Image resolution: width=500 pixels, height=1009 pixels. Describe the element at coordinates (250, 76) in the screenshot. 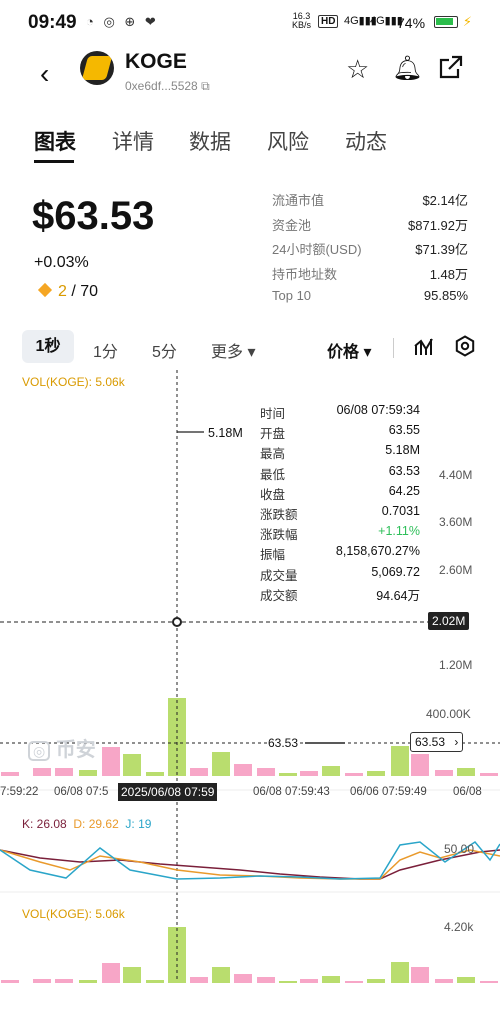

I see `token-header: ‹ KOGE 0xe6df...5528 ⧉ ☆ 🔔︎` at that location.